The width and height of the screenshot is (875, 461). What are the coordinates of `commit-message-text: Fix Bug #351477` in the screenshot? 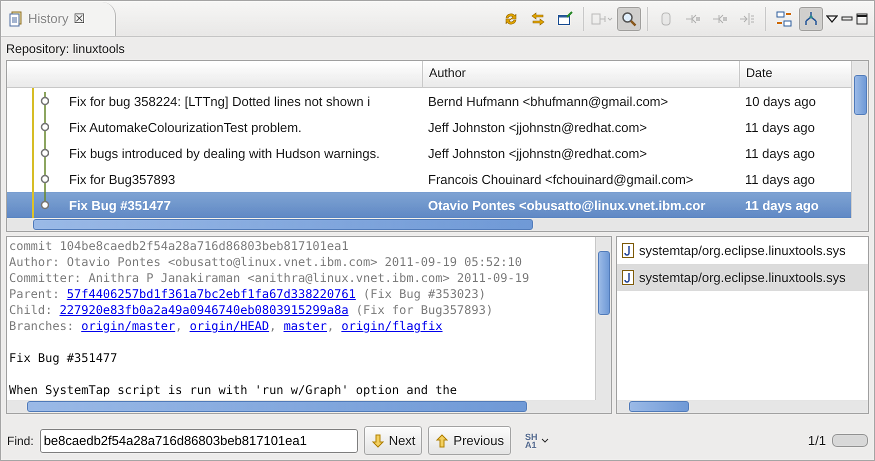 It's located at (63, 358).